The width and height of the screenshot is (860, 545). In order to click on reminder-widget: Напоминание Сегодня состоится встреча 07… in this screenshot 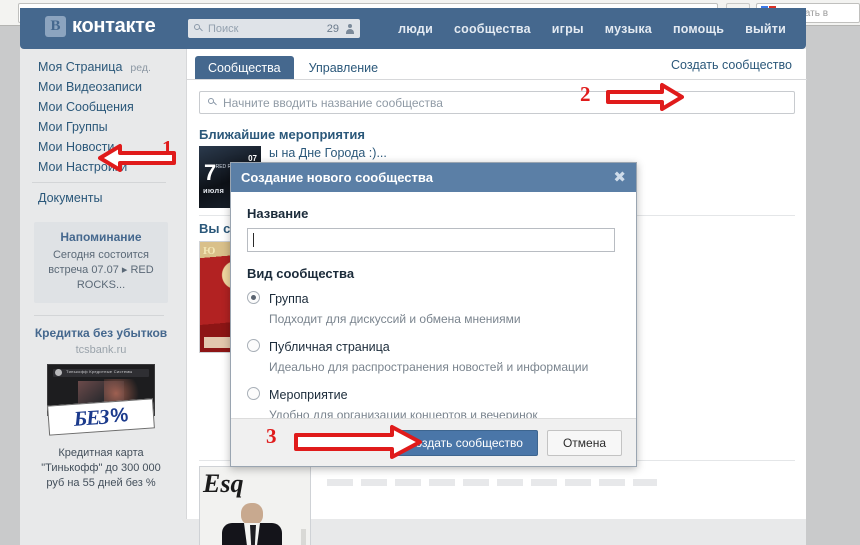, I will do `click(101, 262)`.